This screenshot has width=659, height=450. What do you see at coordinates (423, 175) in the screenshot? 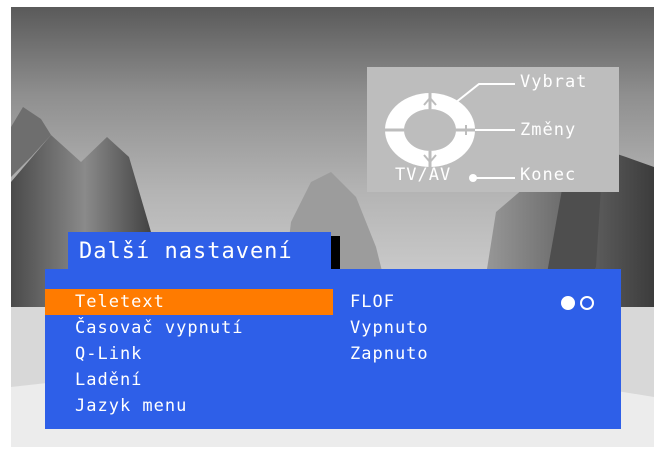
I see `tvav-hint-label: TV/AV` at bounding box center [423, 175].